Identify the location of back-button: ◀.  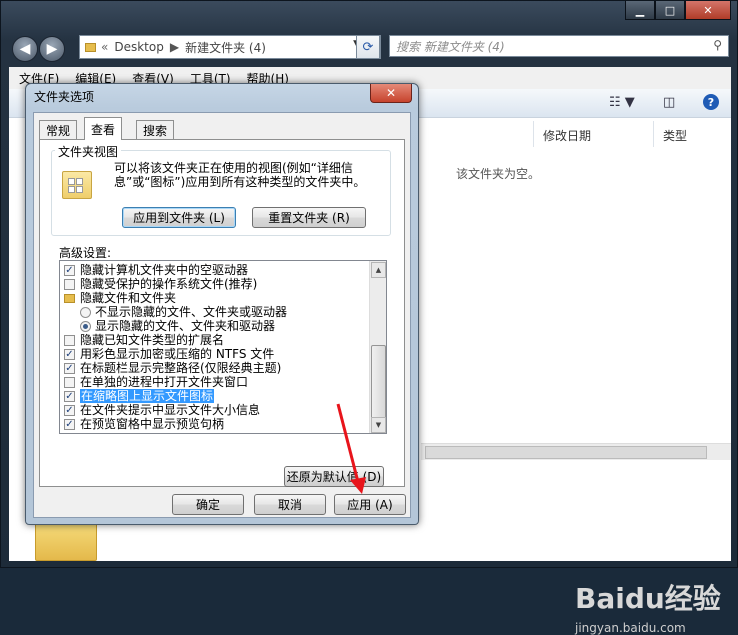
(25, 49).